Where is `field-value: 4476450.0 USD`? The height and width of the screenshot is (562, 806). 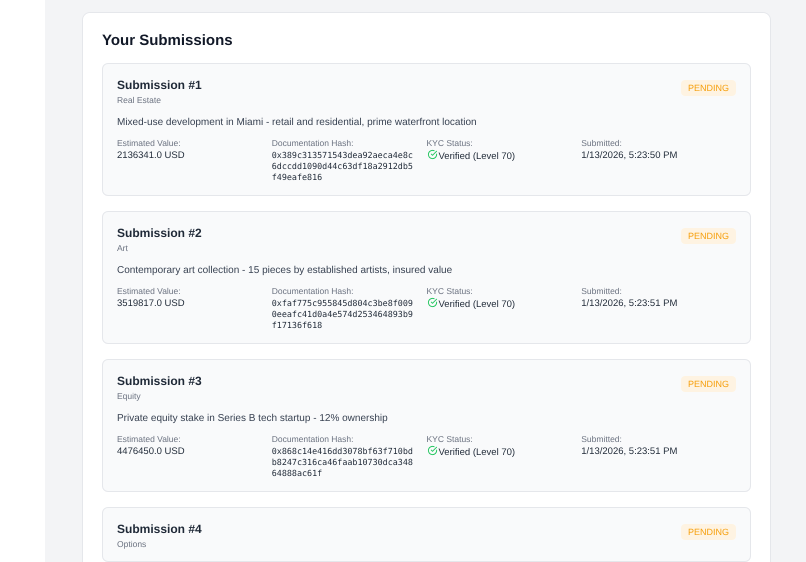
field-value: 4476450.0 USD is located at coordinates (151, 451).